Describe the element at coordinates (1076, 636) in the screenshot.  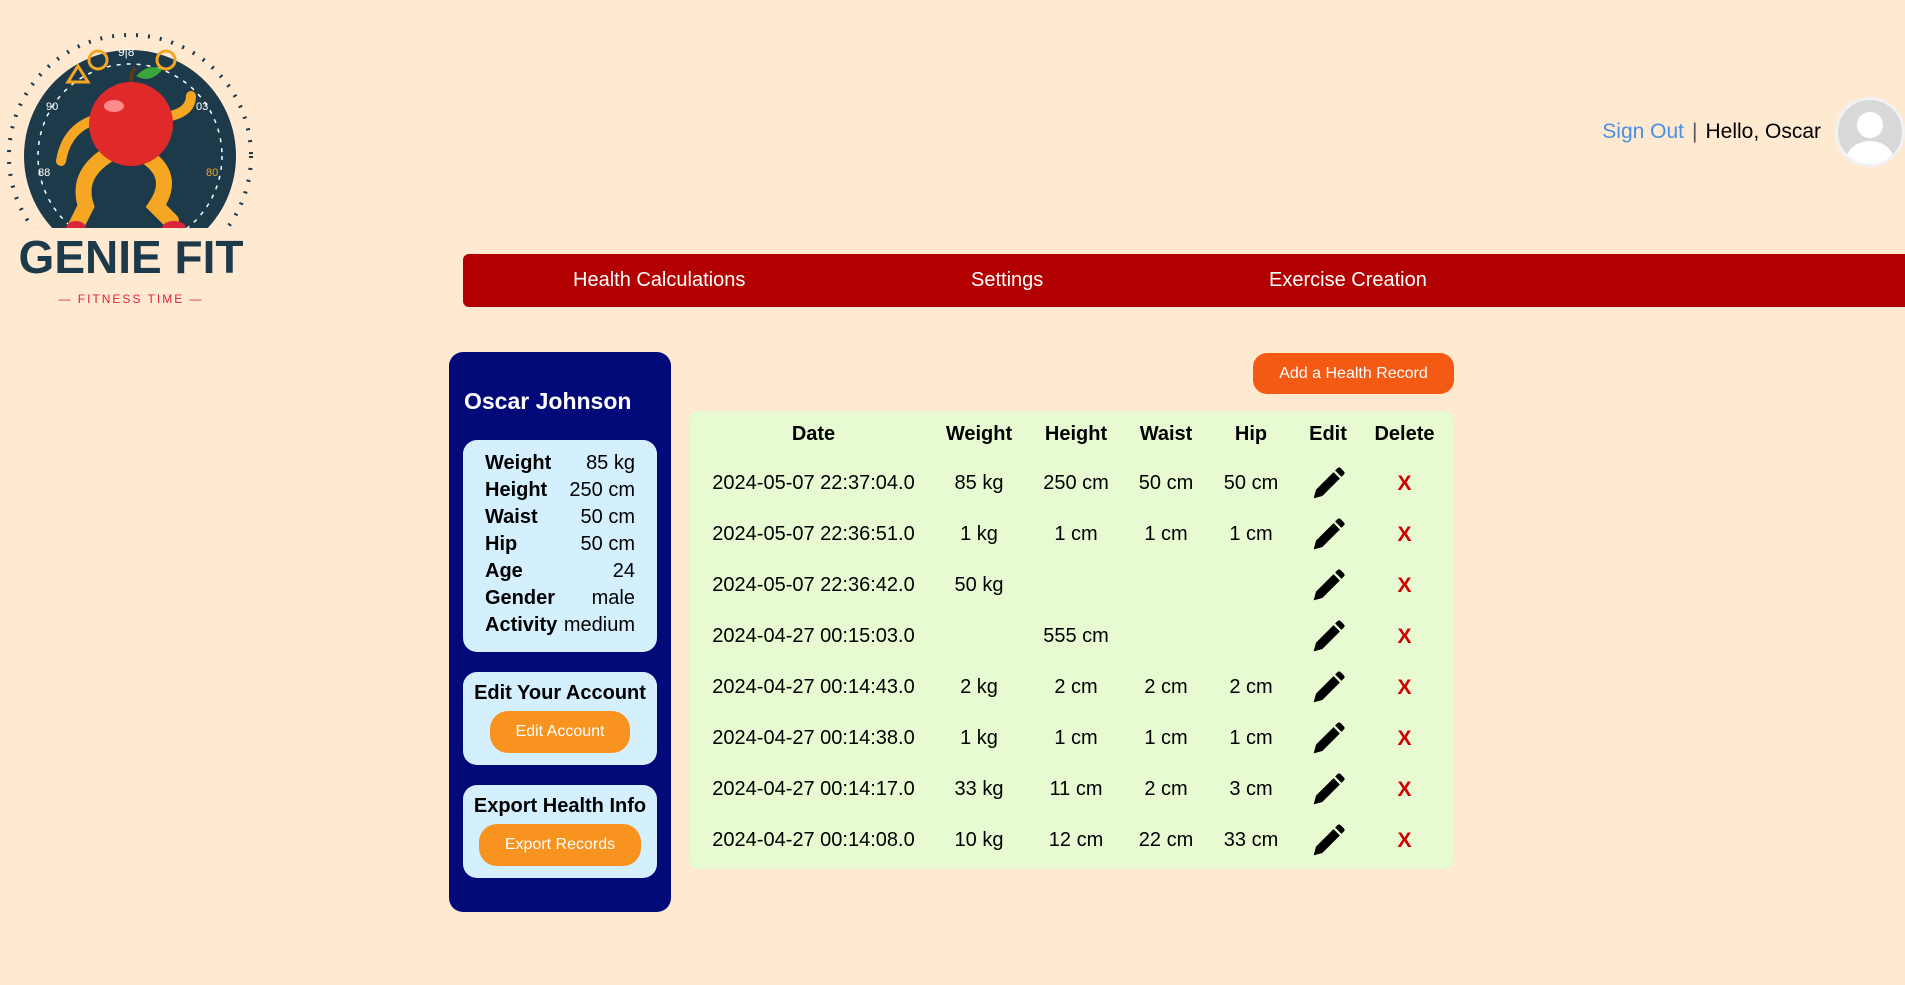
I see `record-height-cell: 555 cm` at that location.